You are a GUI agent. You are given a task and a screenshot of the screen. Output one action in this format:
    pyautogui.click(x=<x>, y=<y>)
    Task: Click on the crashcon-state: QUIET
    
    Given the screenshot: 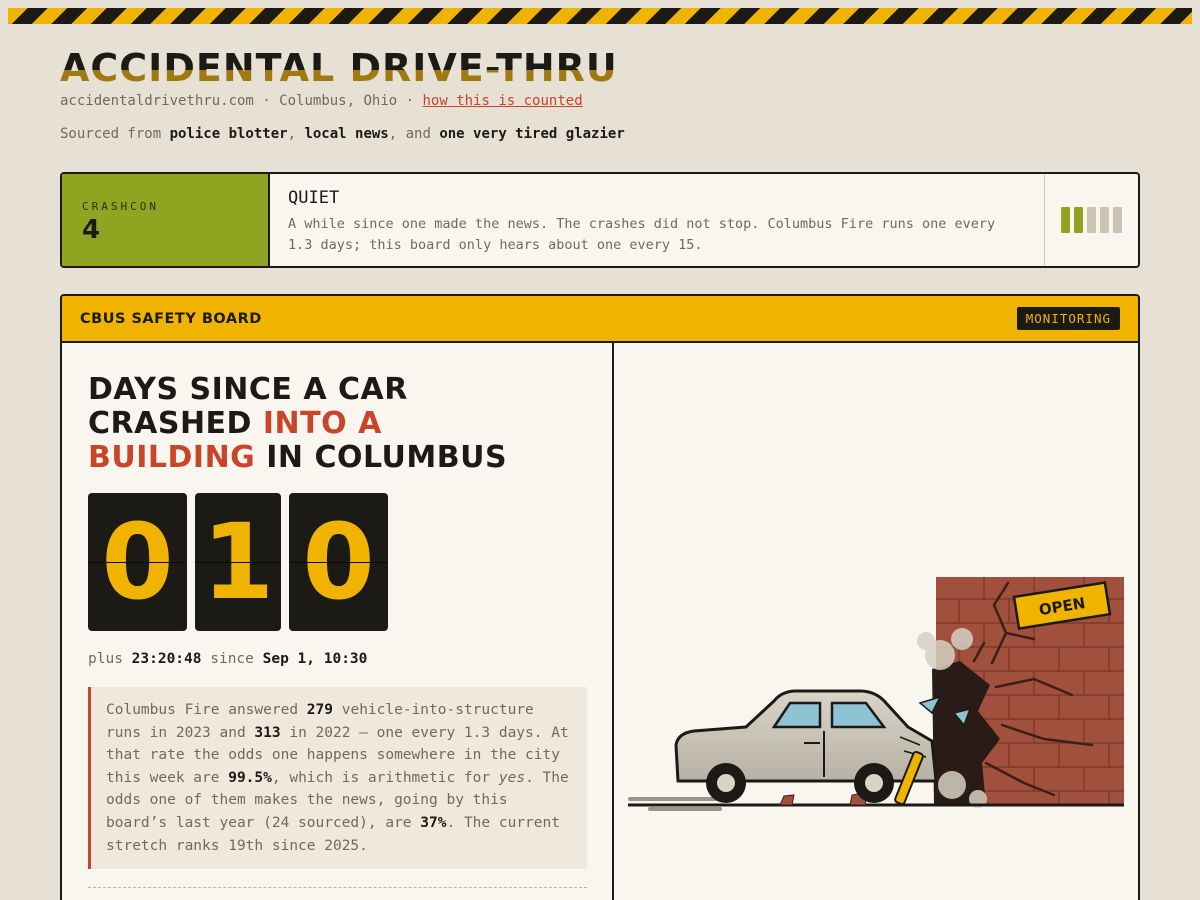 What is the action you would take?
    pyautogui.click(x=314, y=198)
    